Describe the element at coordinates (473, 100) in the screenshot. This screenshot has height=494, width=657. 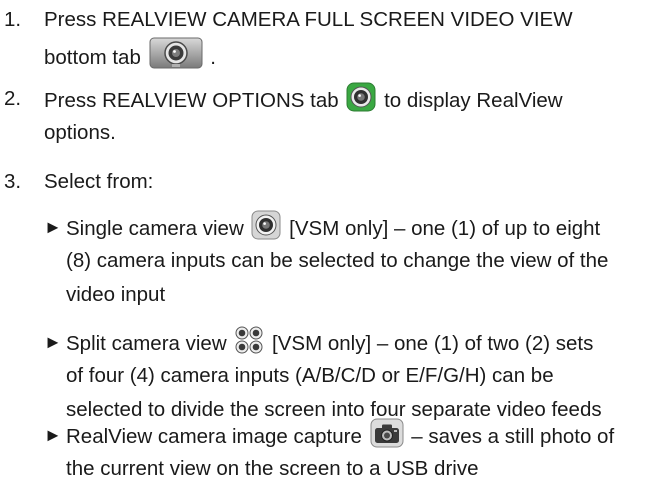
I see `step-text-segment: to display RealView` at that location.